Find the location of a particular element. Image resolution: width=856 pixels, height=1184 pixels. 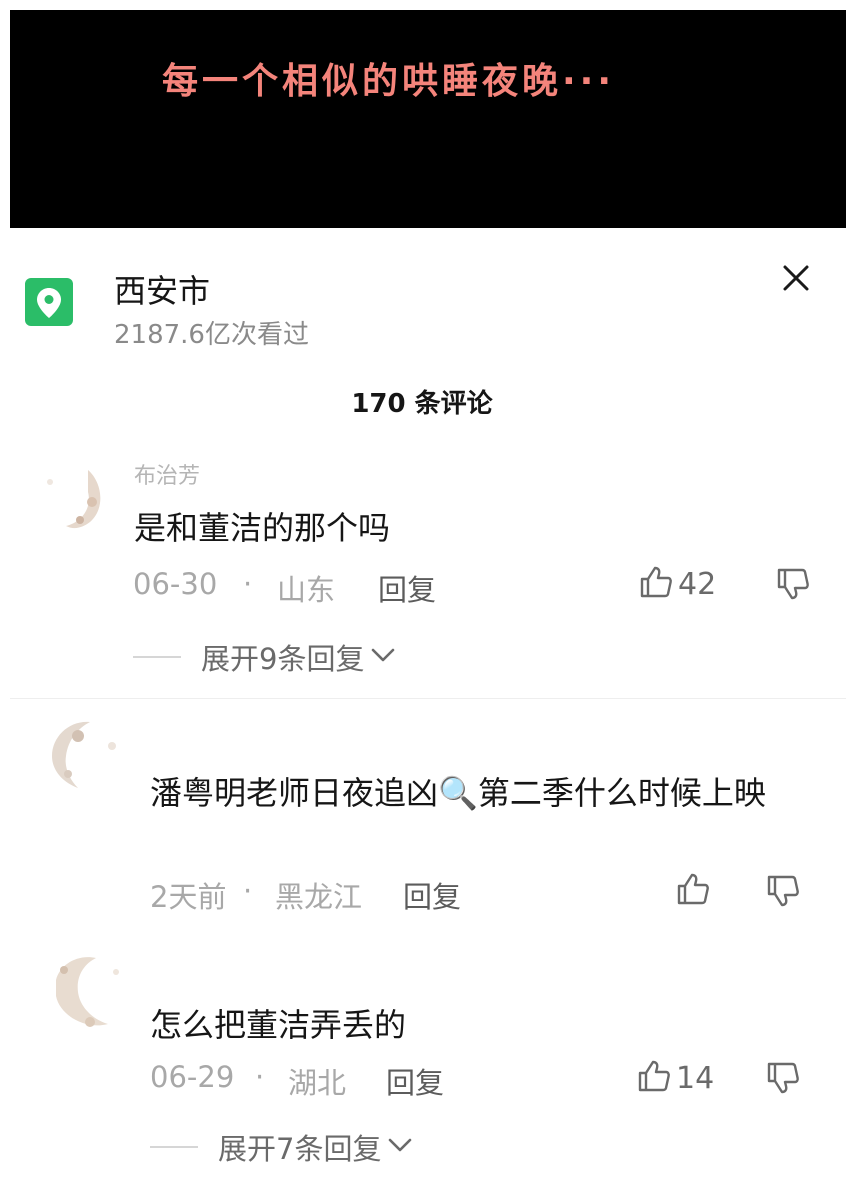

comment-count: 170 条评论 is located at coordinates (422, 404).